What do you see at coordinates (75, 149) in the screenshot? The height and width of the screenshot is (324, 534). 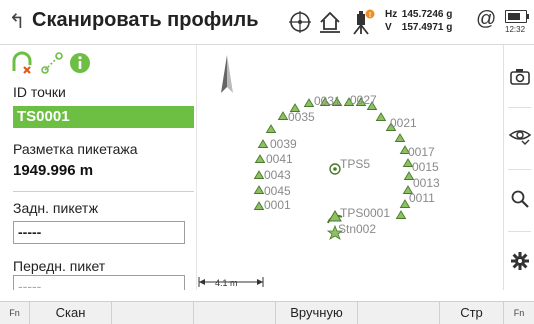 I see `stake-label: Разметка пикетажа` at bounding box center [75, 149].